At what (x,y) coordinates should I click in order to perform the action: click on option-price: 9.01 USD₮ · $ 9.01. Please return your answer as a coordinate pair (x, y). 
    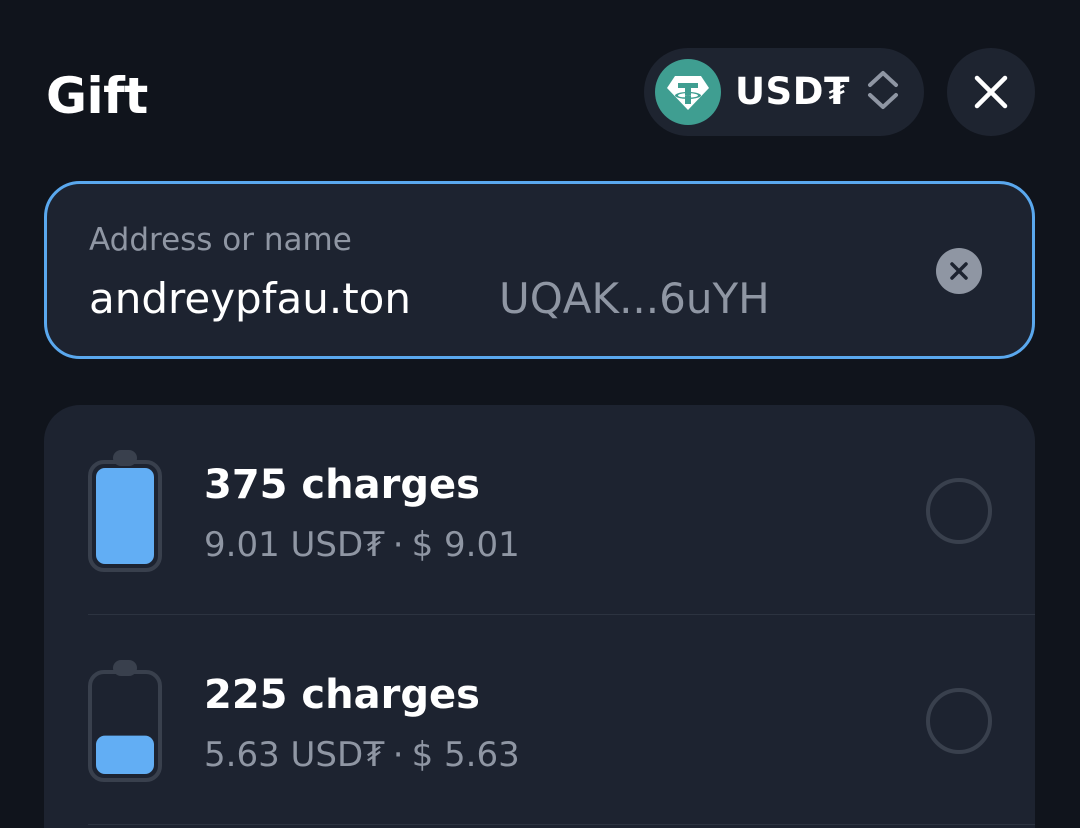
    Looking at the image, I should click on (362, 545).